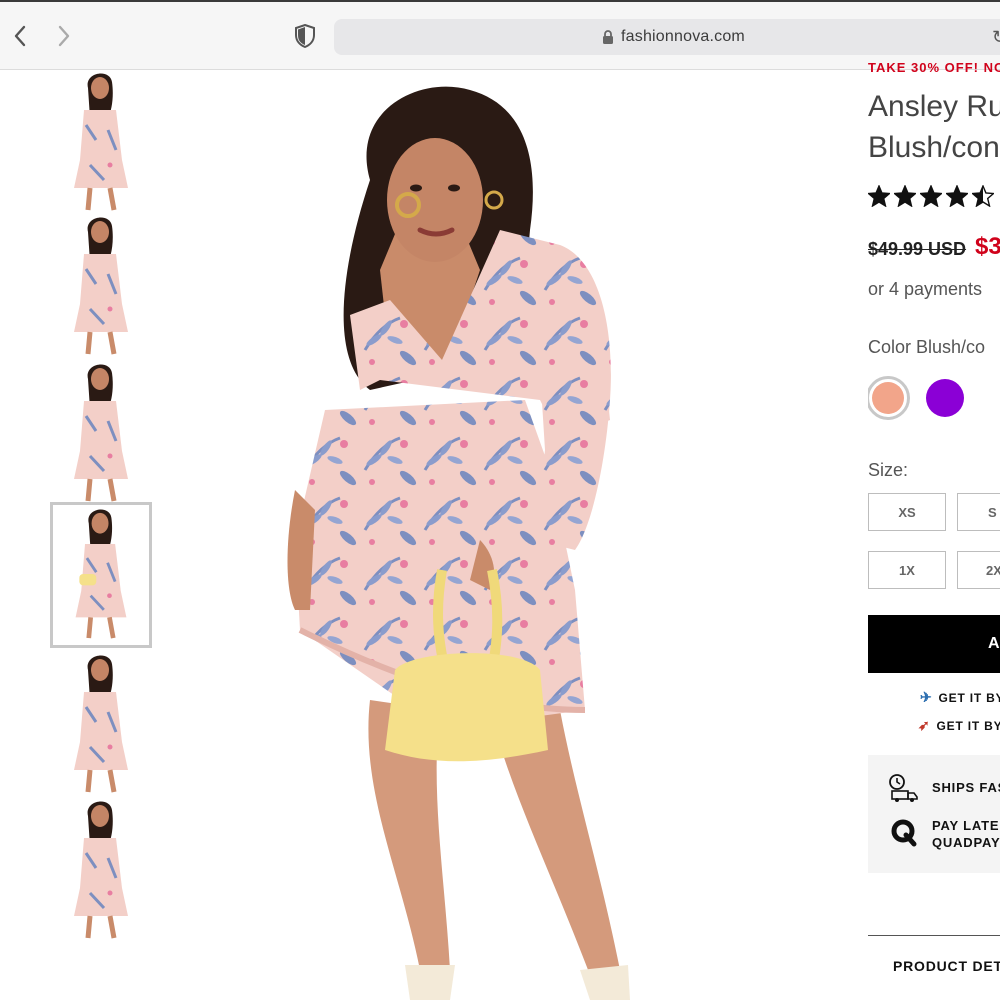  Describe the element at coordinates (996, 37) in the screenshot. I see `reload-icon: ↻` at that location.